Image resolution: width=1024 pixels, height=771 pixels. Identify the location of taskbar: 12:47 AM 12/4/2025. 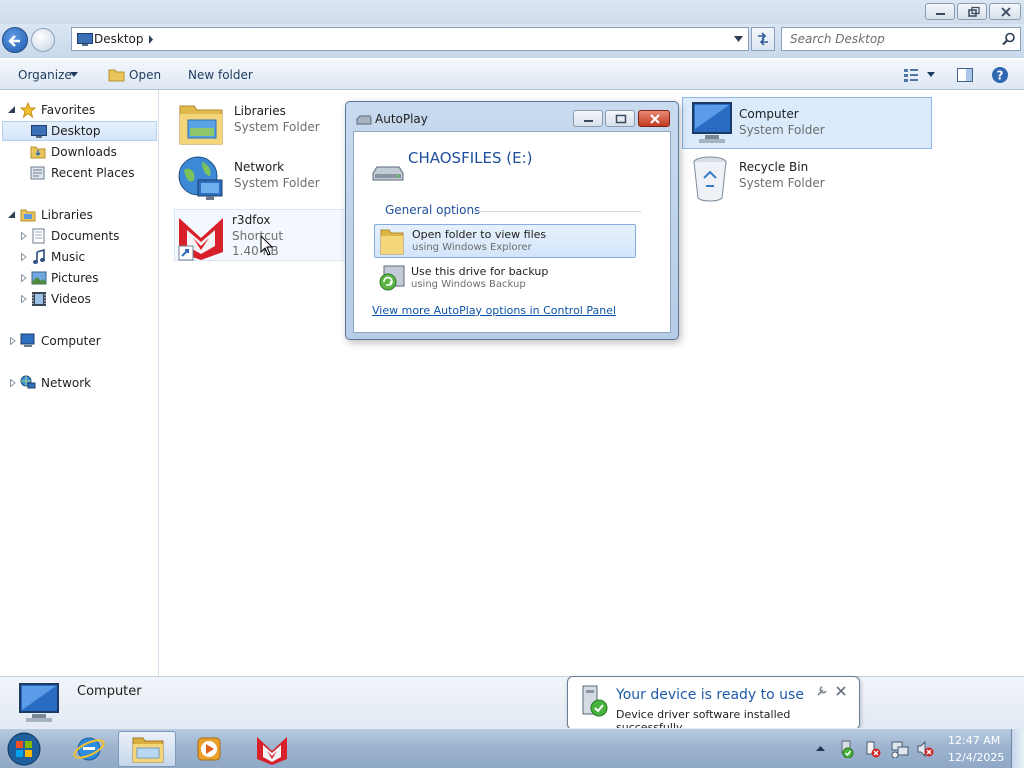
(512, 748).